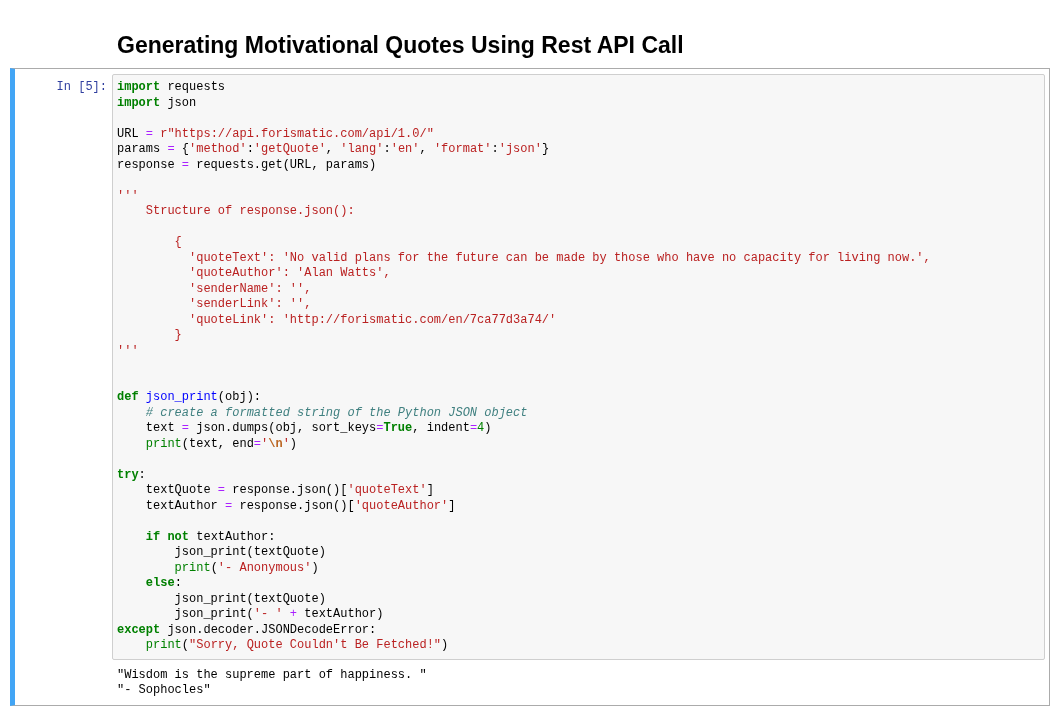 Image resolution: width=1061 pixels, height=718 pixels. What do you see at coordinates (560, 258) in the screenshot?
I see `code-line: 'quoteText': 'No valid plans for the future can be made by those who have no capacity for living now.',` at bounding box center [560, 258].